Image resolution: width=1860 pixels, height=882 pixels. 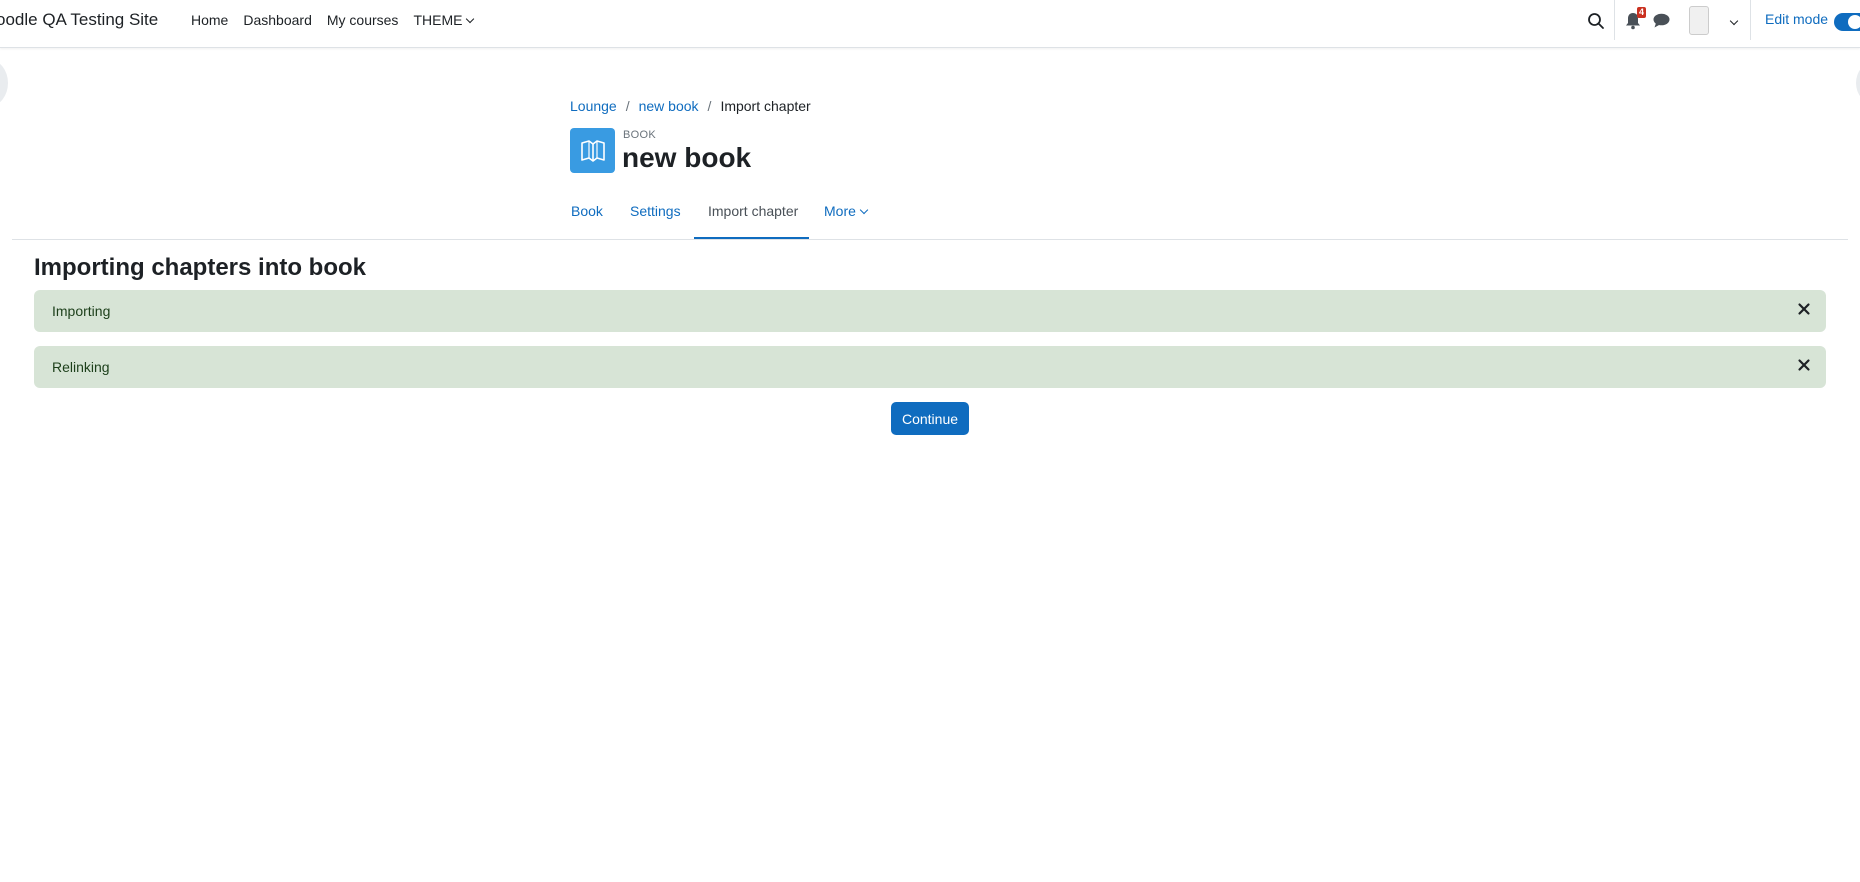 What do you see at coordinates (200, 267) in the screenshot?
I see `main-heading: Importing chapters into book` at bounding box center [200, 267].